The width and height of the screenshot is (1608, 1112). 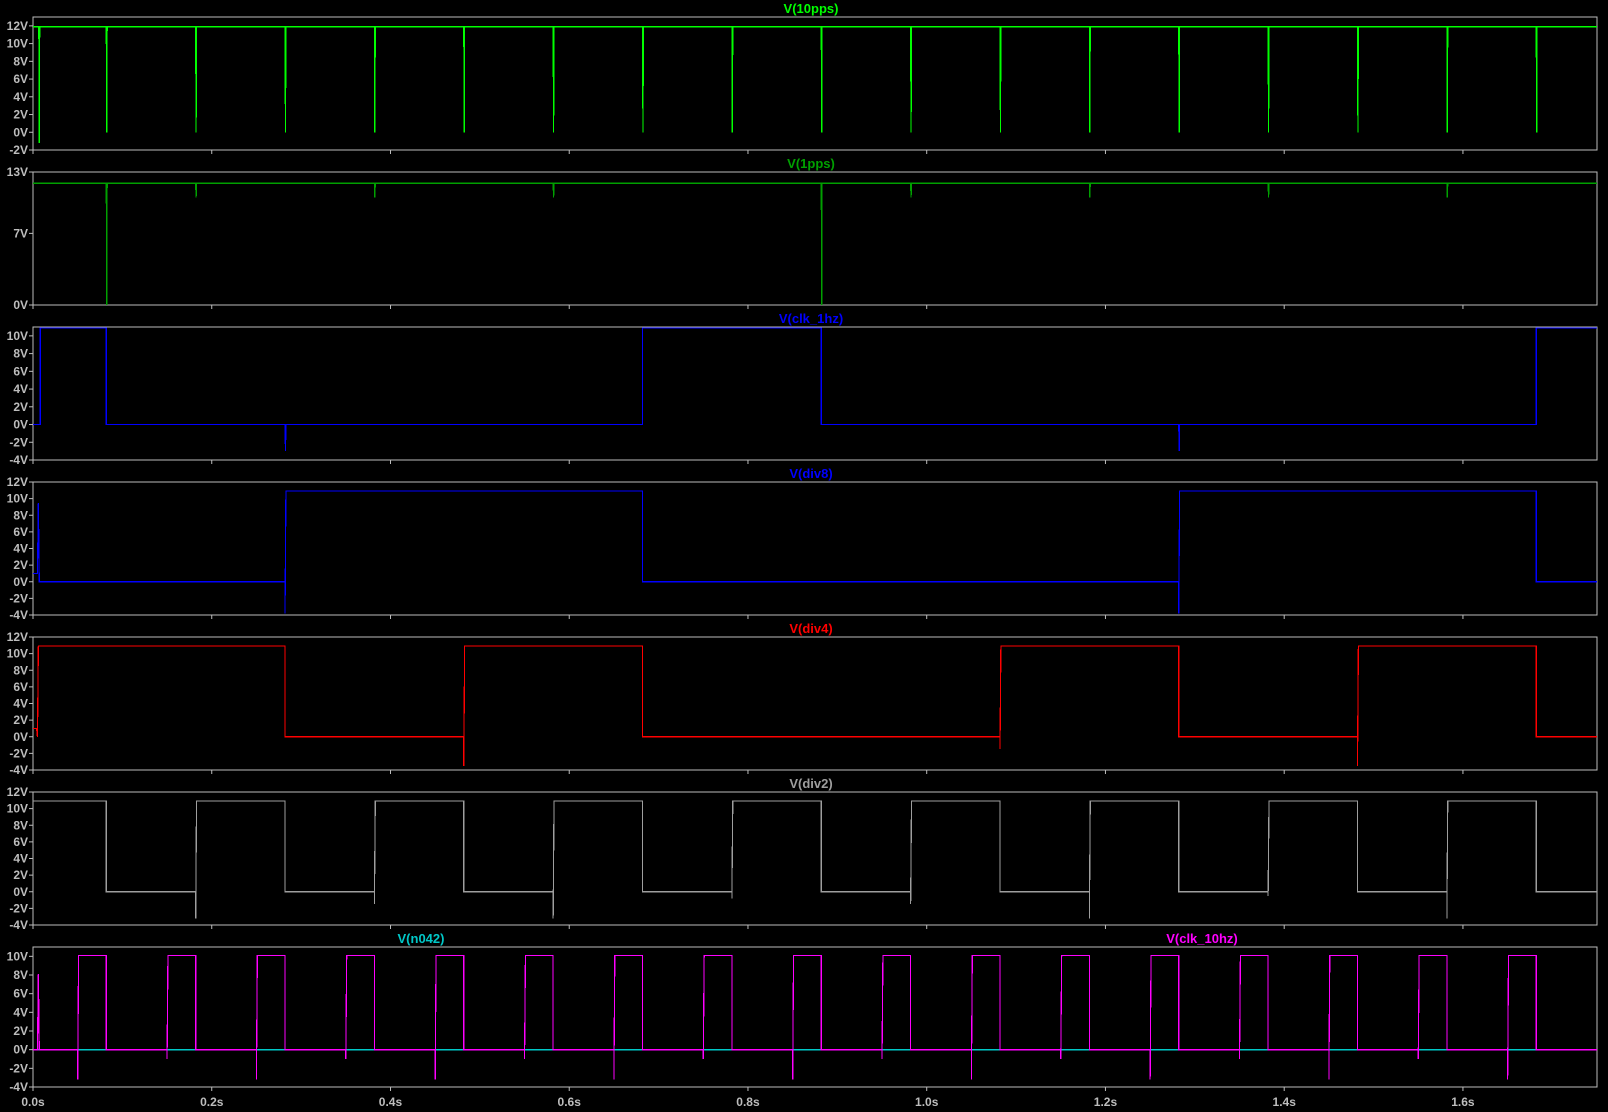 What do you see at coordinates (17, 172) in the screenshot?
I see `y-tick-label: 13V` at bounding box center [17, 172].